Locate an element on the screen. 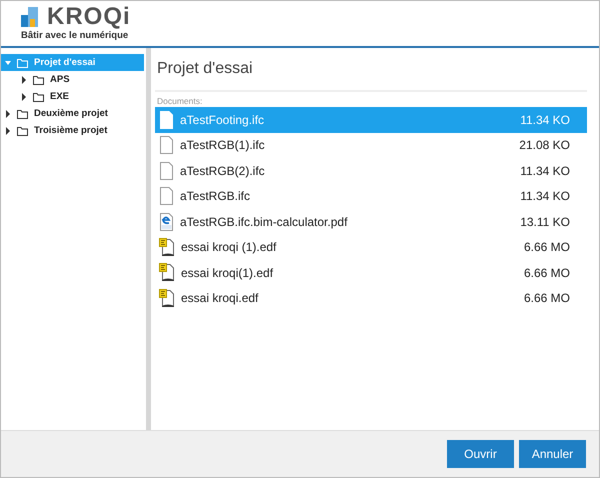 This screenshot has height=478, width=600. tree-item: Deuxième projet is located at coordinates (73, 113).